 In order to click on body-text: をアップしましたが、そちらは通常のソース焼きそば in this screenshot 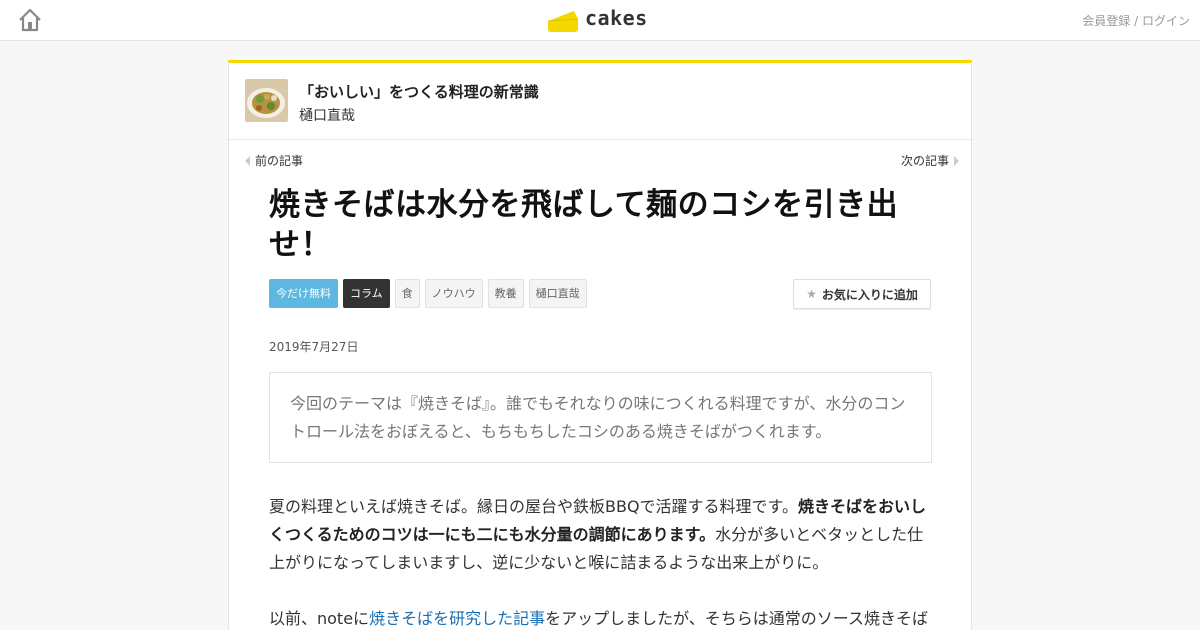, I will do `click(736, 618)`.